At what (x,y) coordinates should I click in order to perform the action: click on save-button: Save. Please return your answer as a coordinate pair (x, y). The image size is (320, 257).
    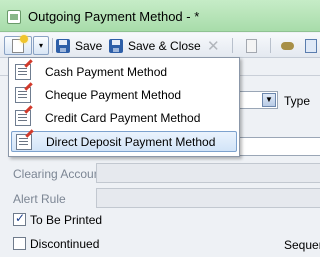
    Looking at the image, I should click on (79, 45).